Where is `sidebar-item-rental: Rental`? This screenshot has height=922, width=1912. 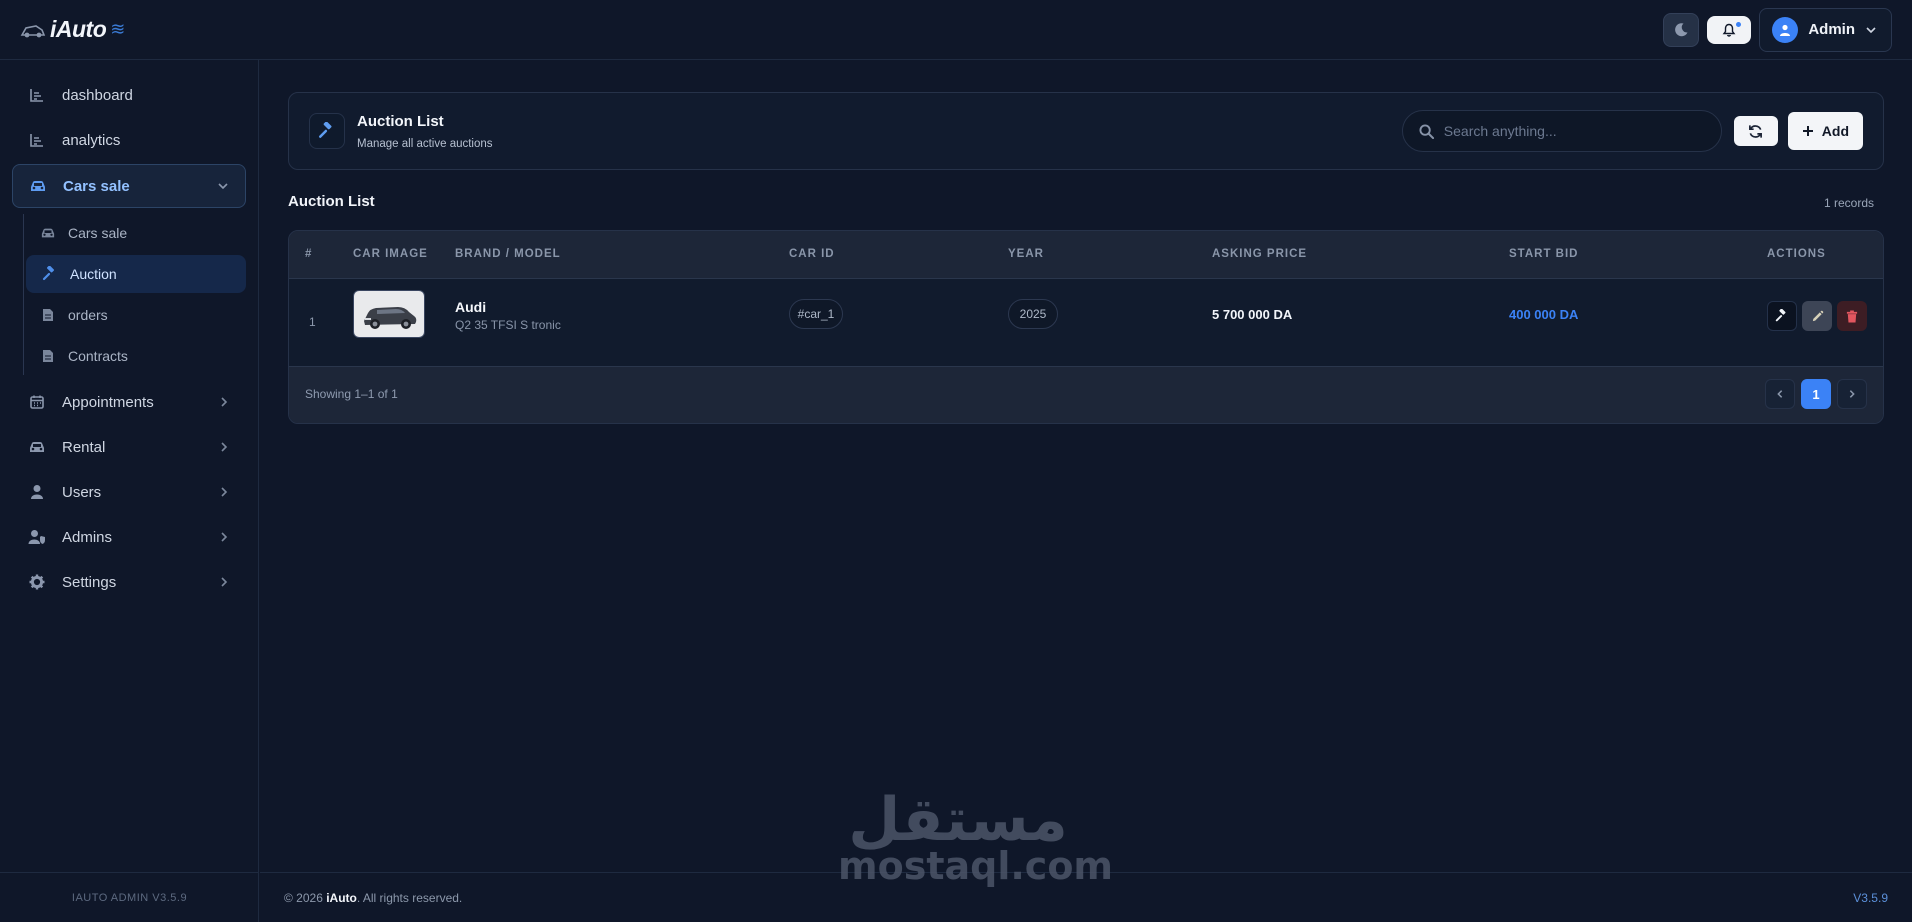
sidebar-item-rental: Rental is located at coordinates (129, 447).